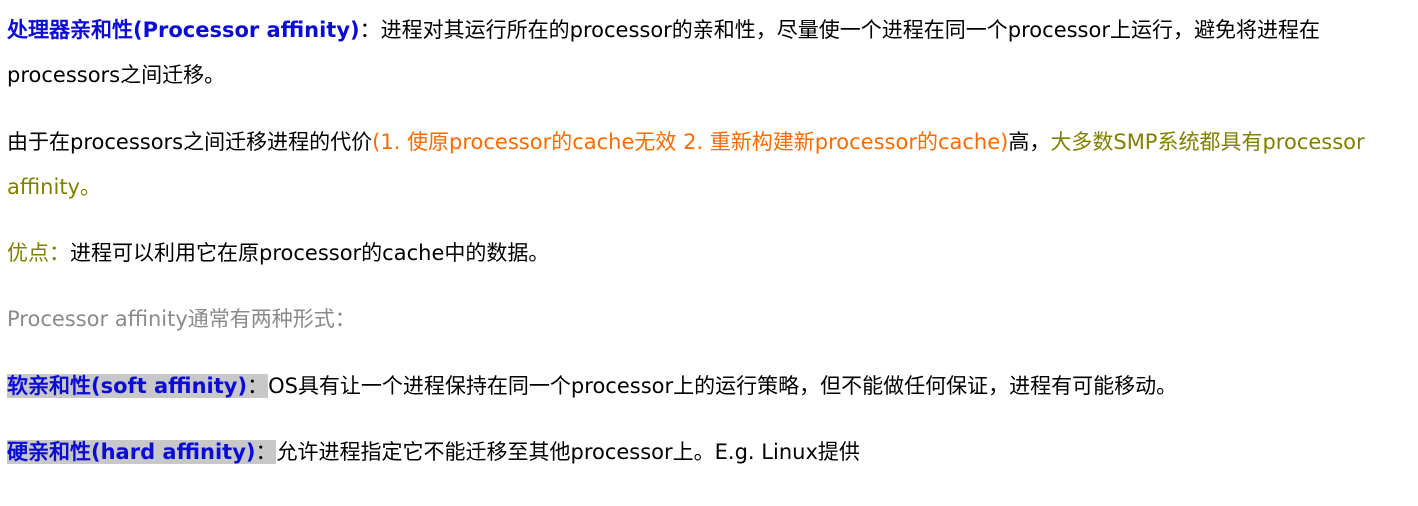 This screenshot has width=1418, height=506. I want to click on hard-affinity-highlight: 硬亲和性(hard affinity)：, so click(142, 452).